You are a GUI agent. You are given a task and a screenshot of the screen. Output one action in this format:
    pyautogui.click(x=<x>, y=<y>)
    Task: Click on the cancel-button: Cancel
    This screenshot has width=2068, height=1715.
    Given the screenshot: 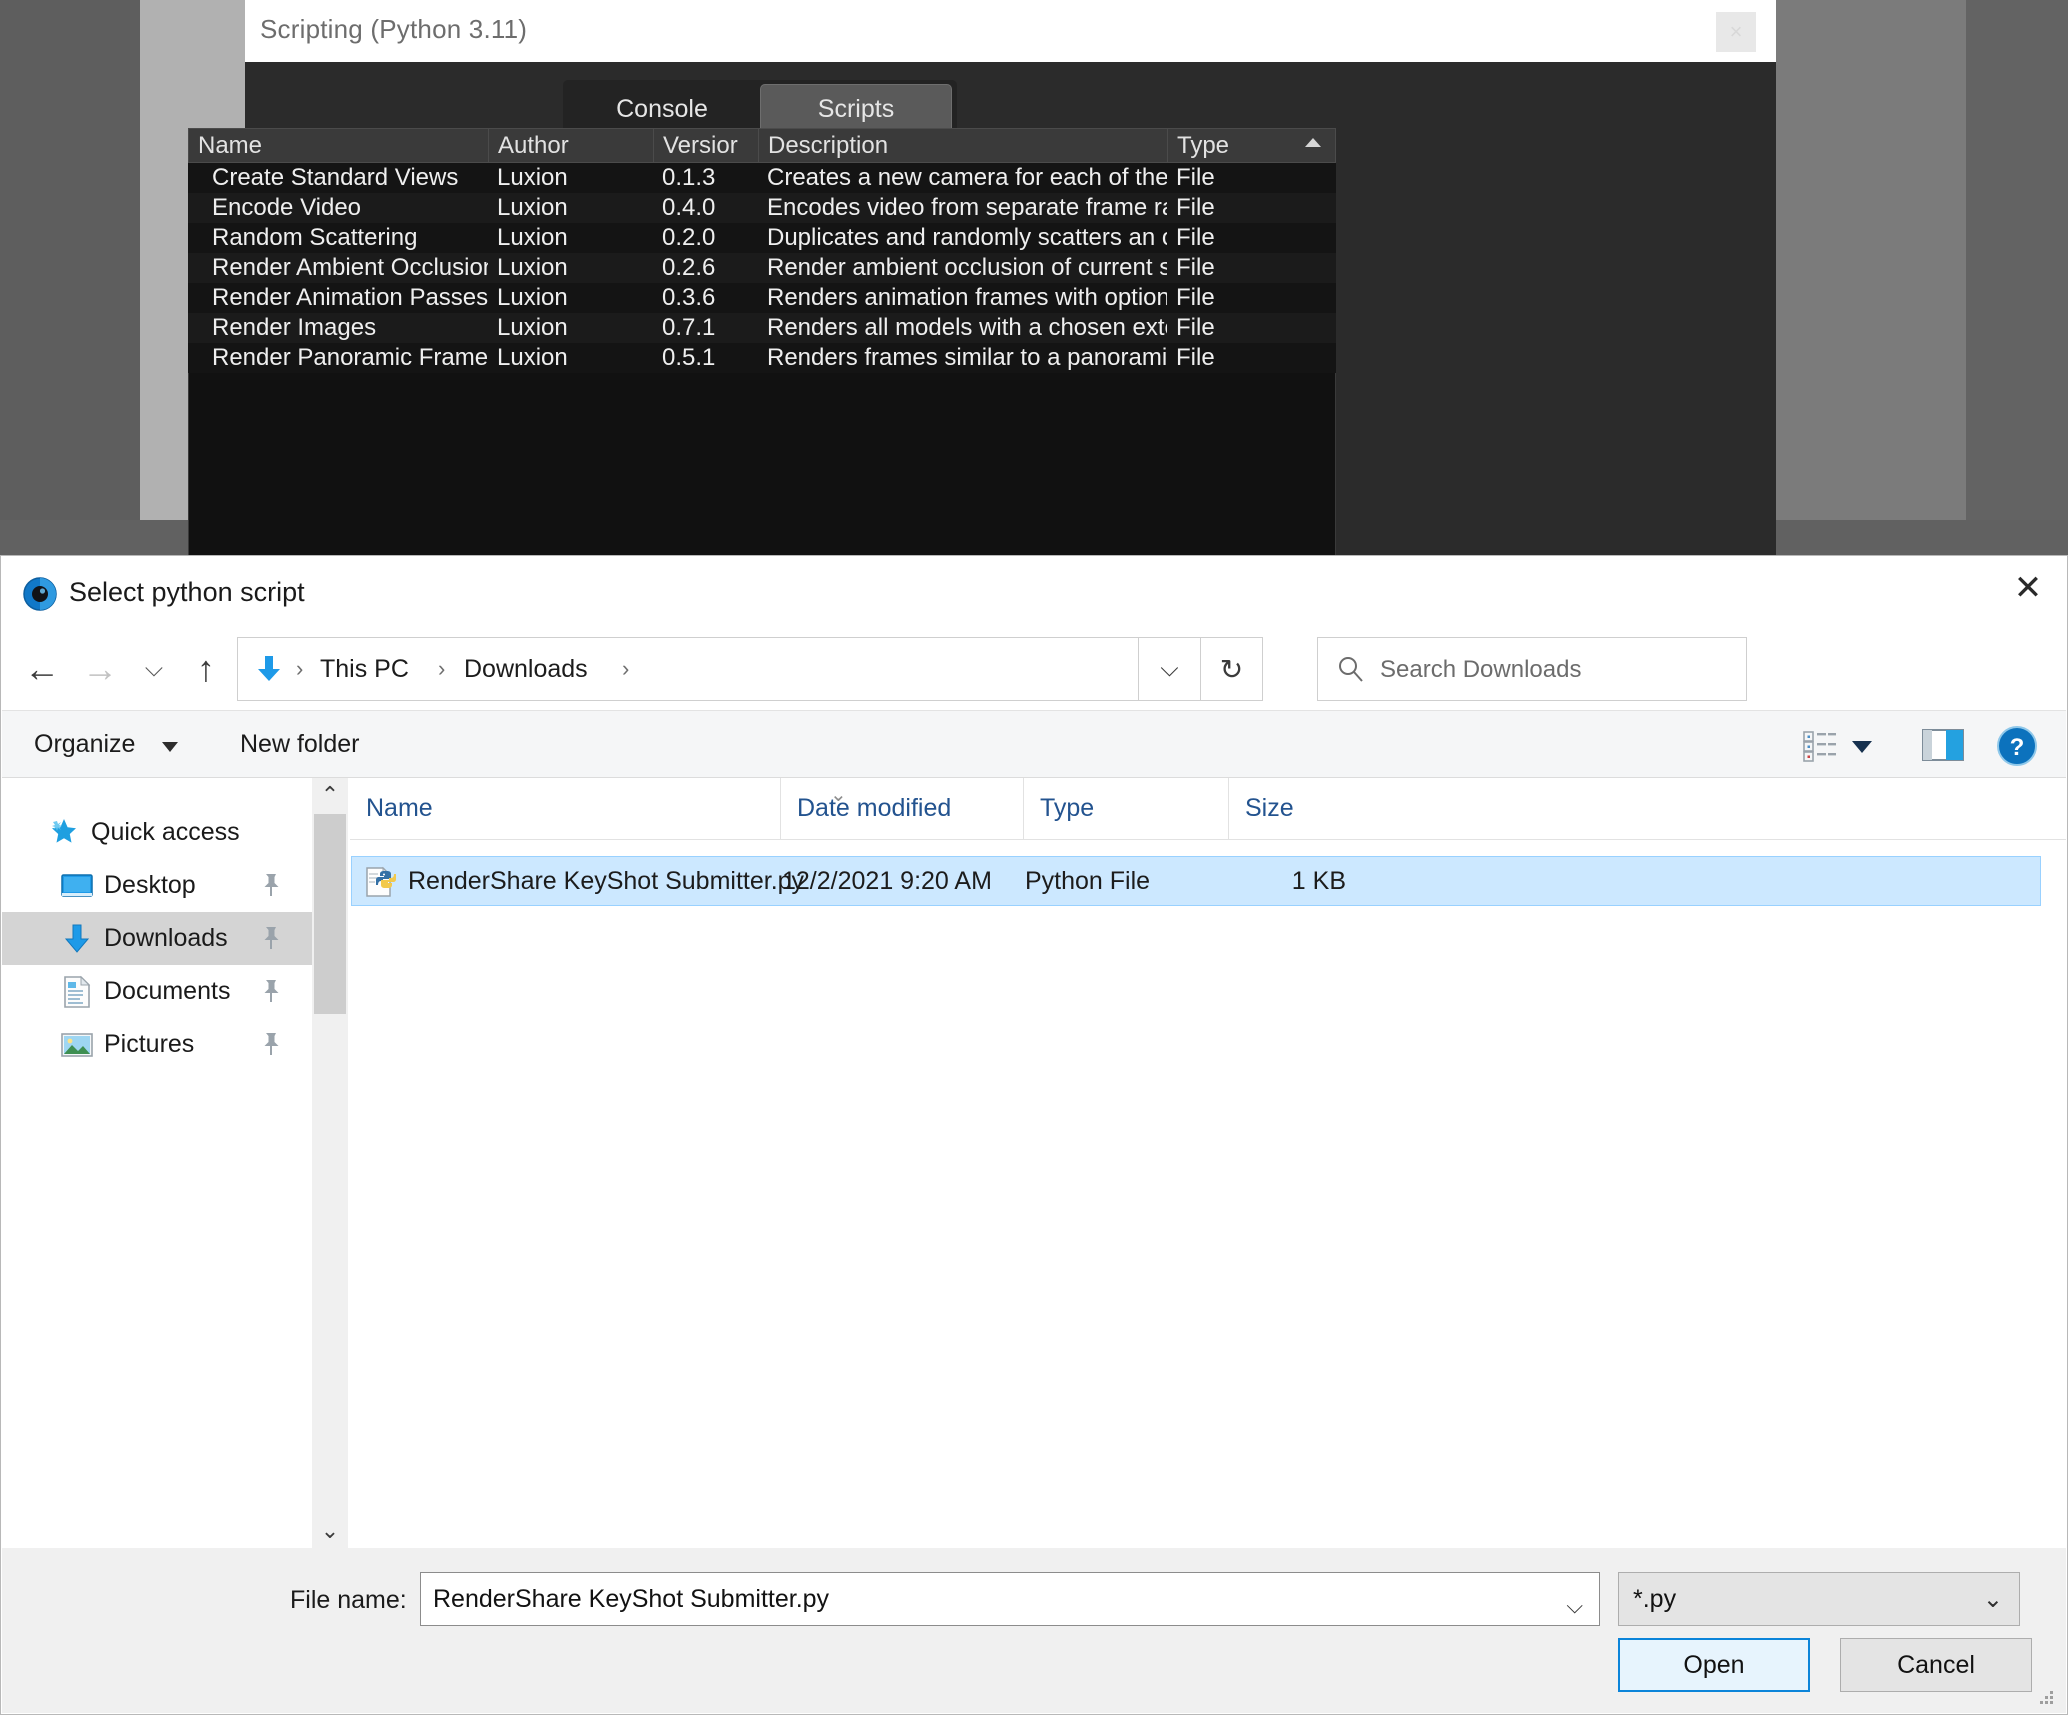 What is the action you would take?
    pyautogui.click(x=1936, y=1665)
    